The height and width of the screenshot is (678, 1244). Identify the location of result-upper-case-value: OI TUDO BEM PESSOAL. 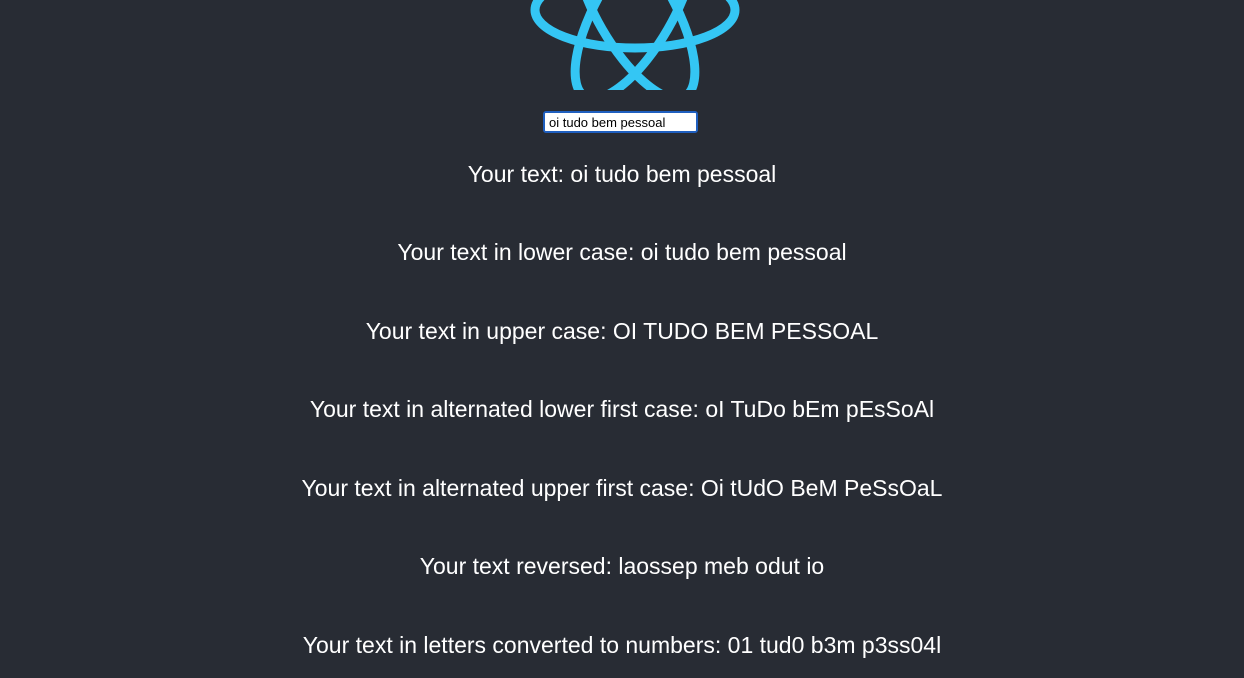
(745, 331).